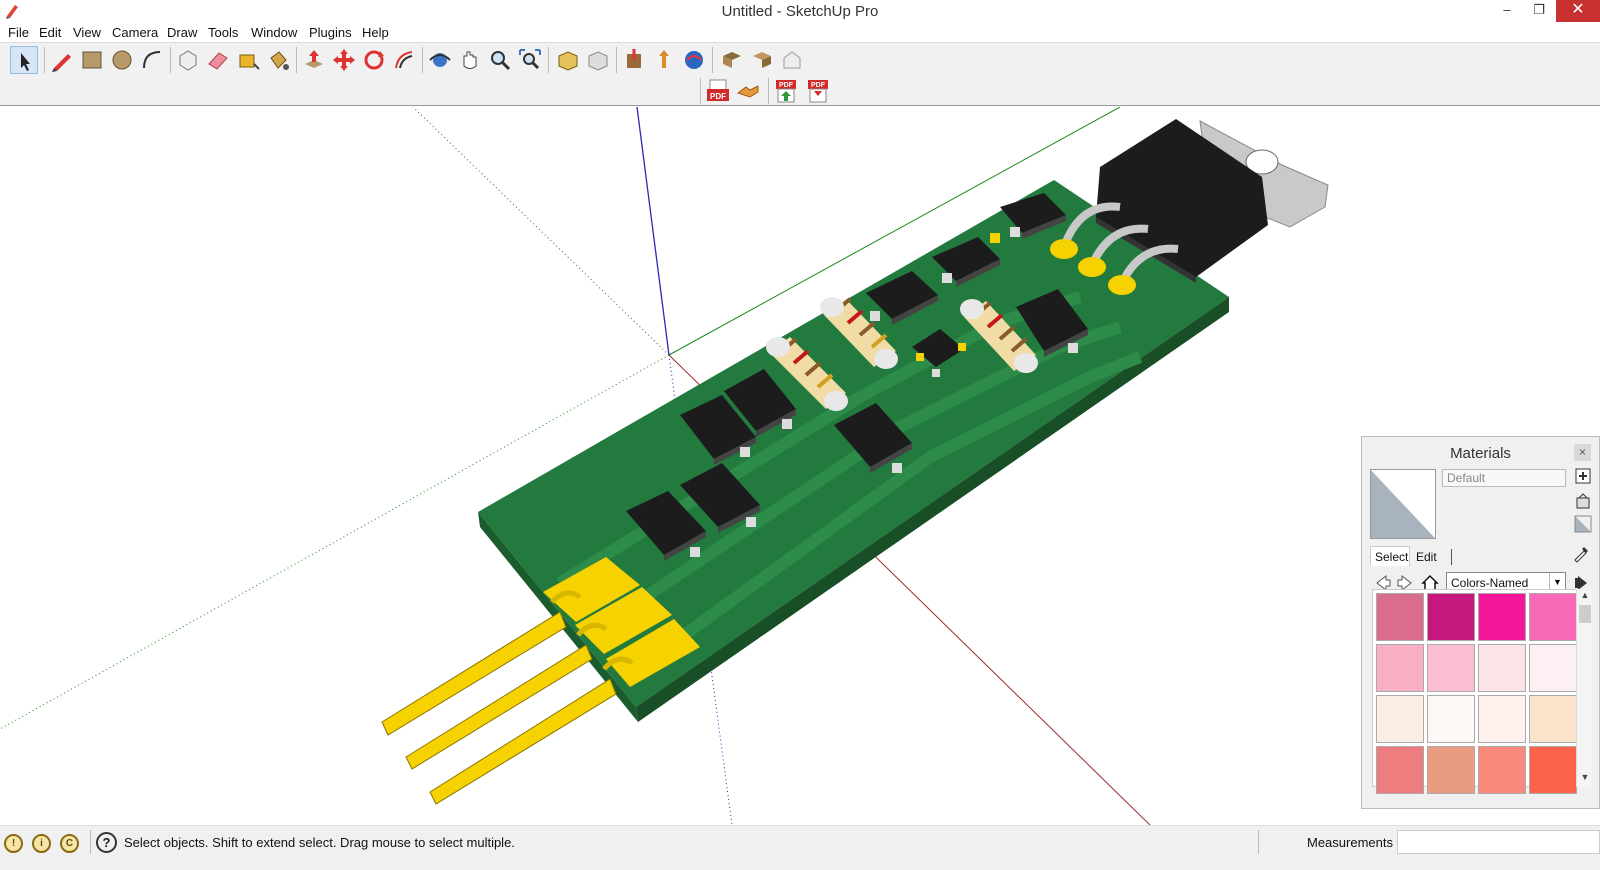  What do you see at coordinates (634, 60) in the screenshot?
I see `get-models-icon` at bounding box center [634, 60].